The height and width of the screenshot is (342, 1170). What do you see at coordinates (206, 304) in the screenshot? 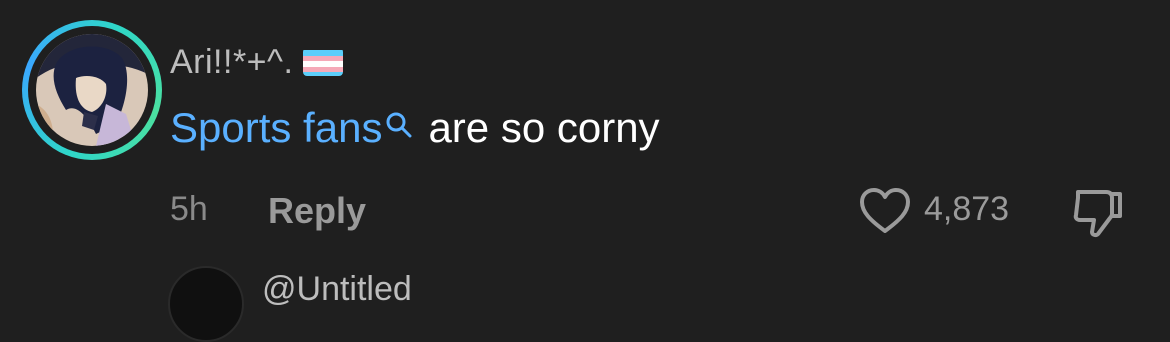
I see `next-comment-avatar` at bounding box center [206, 304].